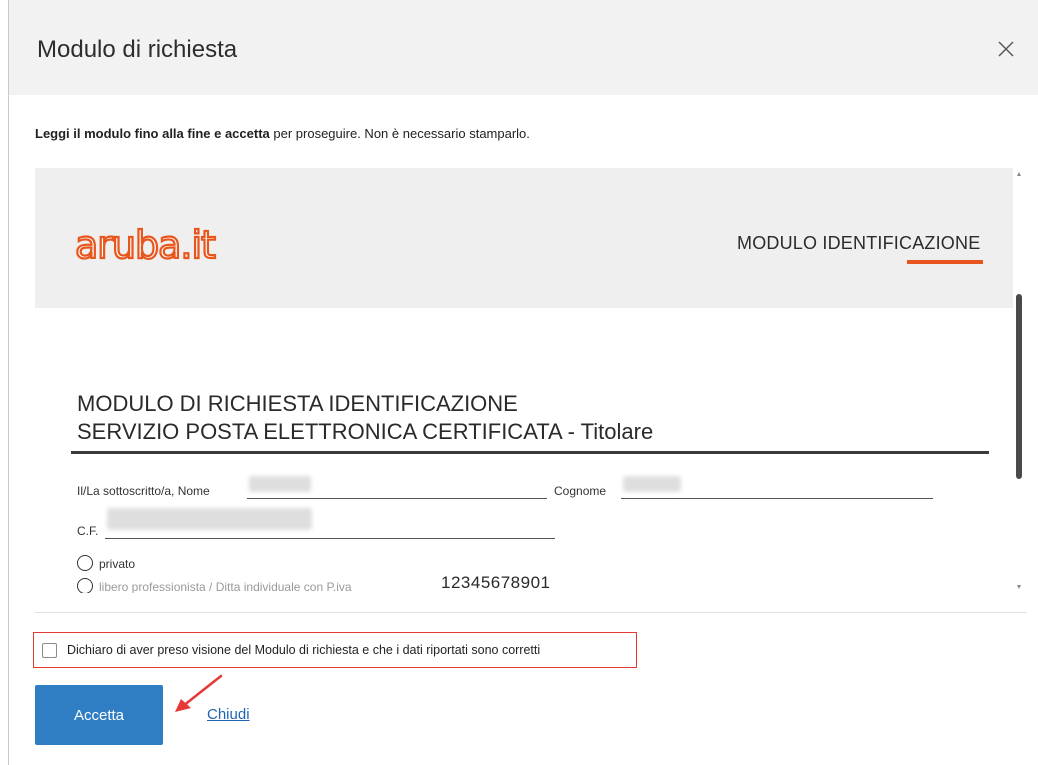 This screenshot has width=1038, height=765. Describe the element at coordinates (117, 564) in the screenshot. I see `option-private-label: privato` at that location.